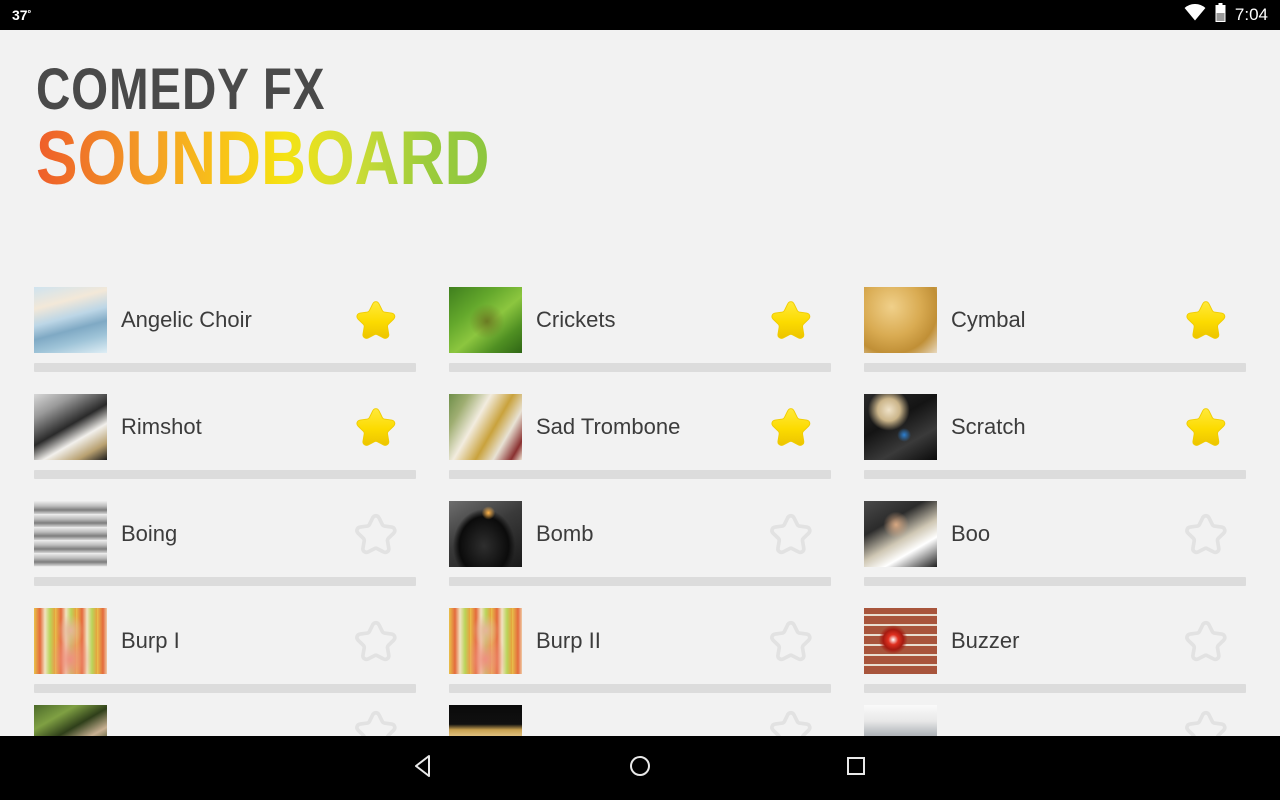  What do you see at coordinates (1195, 14) in the screenshot?
I see `wifi-icon` at bounding box center [1195, 14].